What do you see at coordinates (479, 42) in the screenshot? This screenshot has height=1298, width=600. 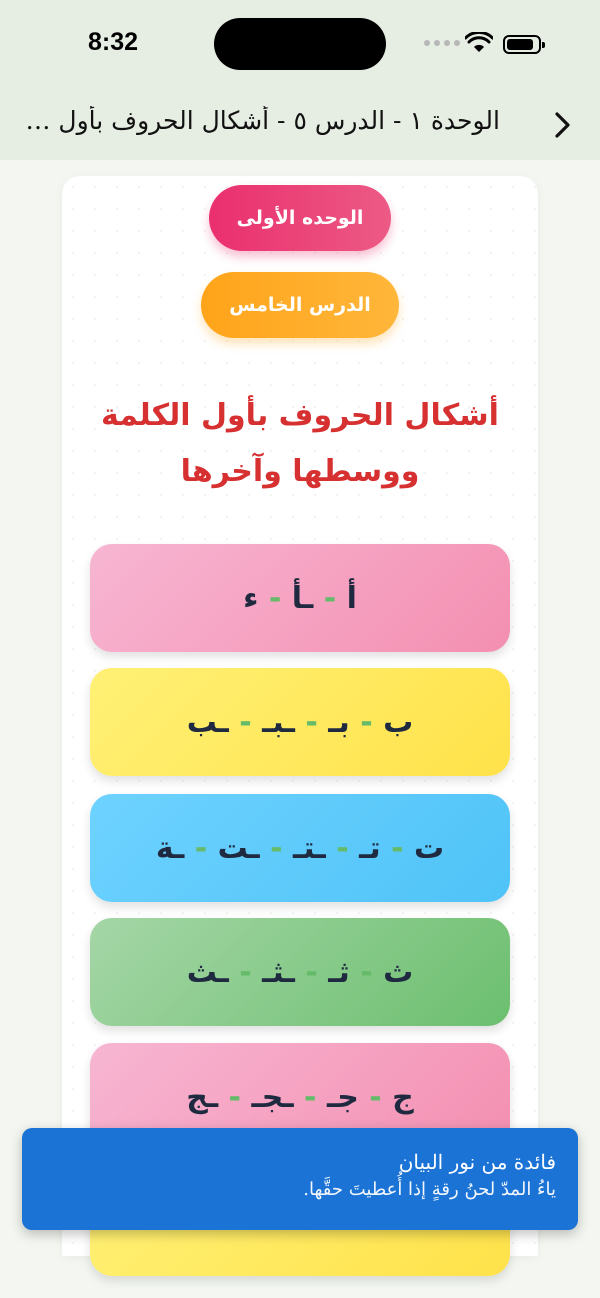 I see `wifi-icon` at bounding box center [479, 42].